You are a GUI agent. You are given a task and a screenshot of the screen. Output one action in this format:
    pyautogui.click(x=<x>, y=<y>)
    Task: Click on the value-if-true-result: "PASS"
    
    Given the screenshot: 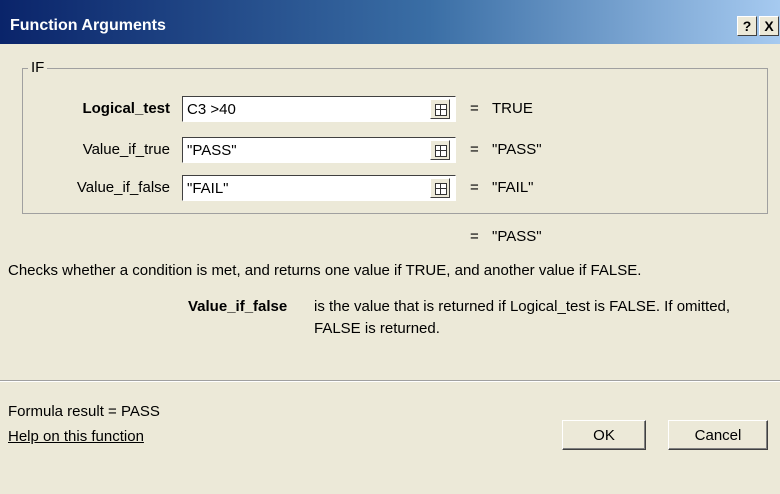 What is the action you would take?
    pyautogui.click(x=517, y=149)
    